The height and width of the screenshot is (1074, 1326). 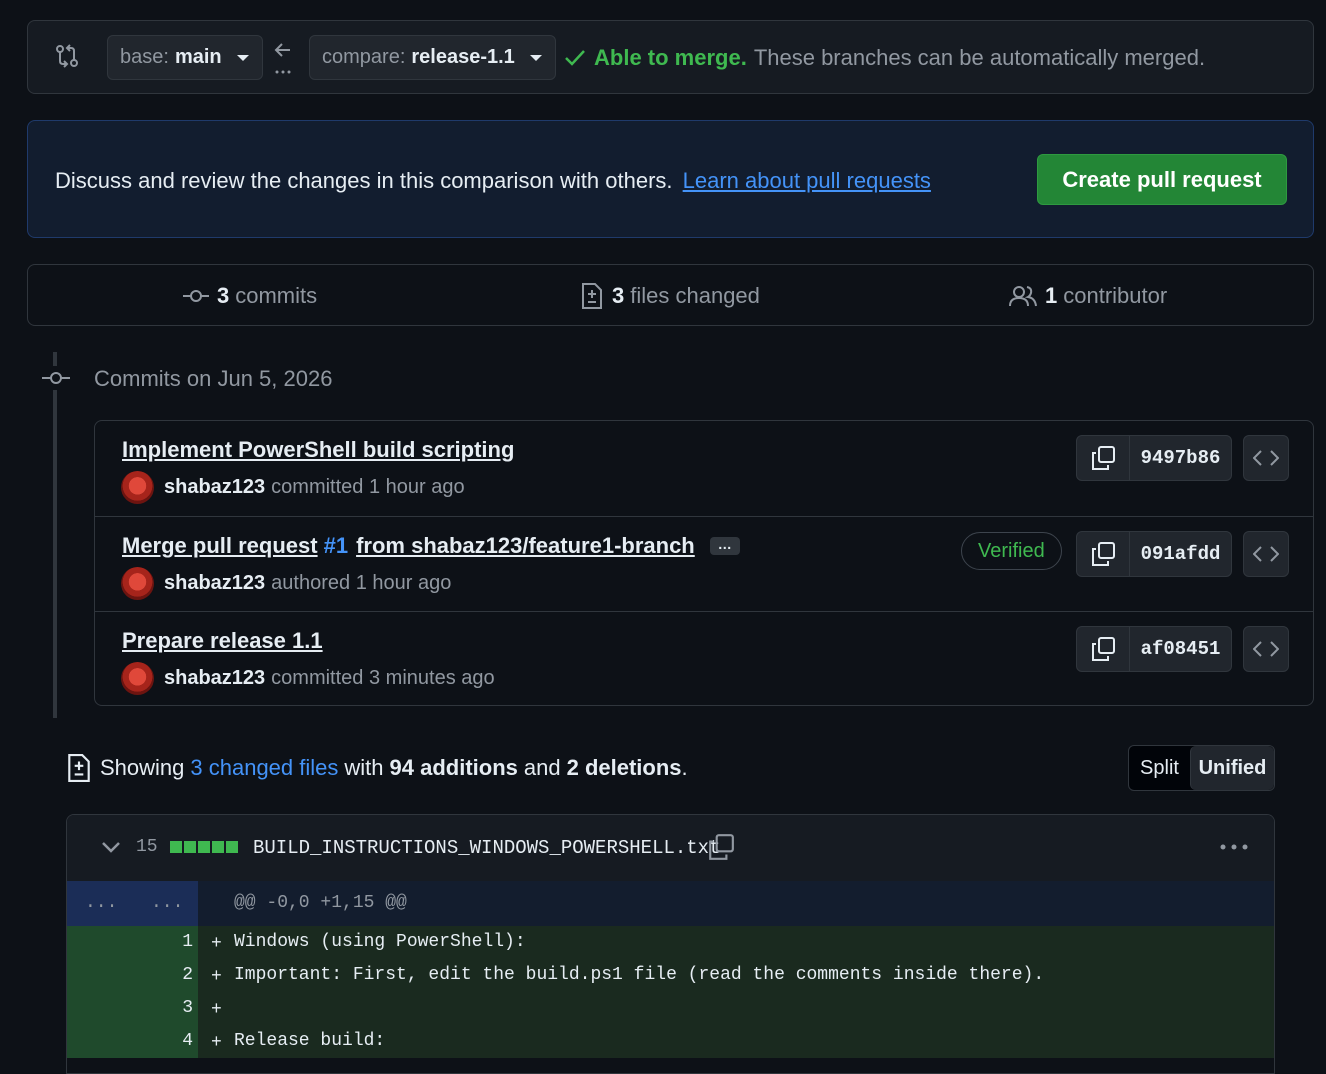 What do you see at coordinates (807, 180) in the screenshot?
I see `learn-pull-requests-link: Learn about pull requests` at bounding box center [807, 180].